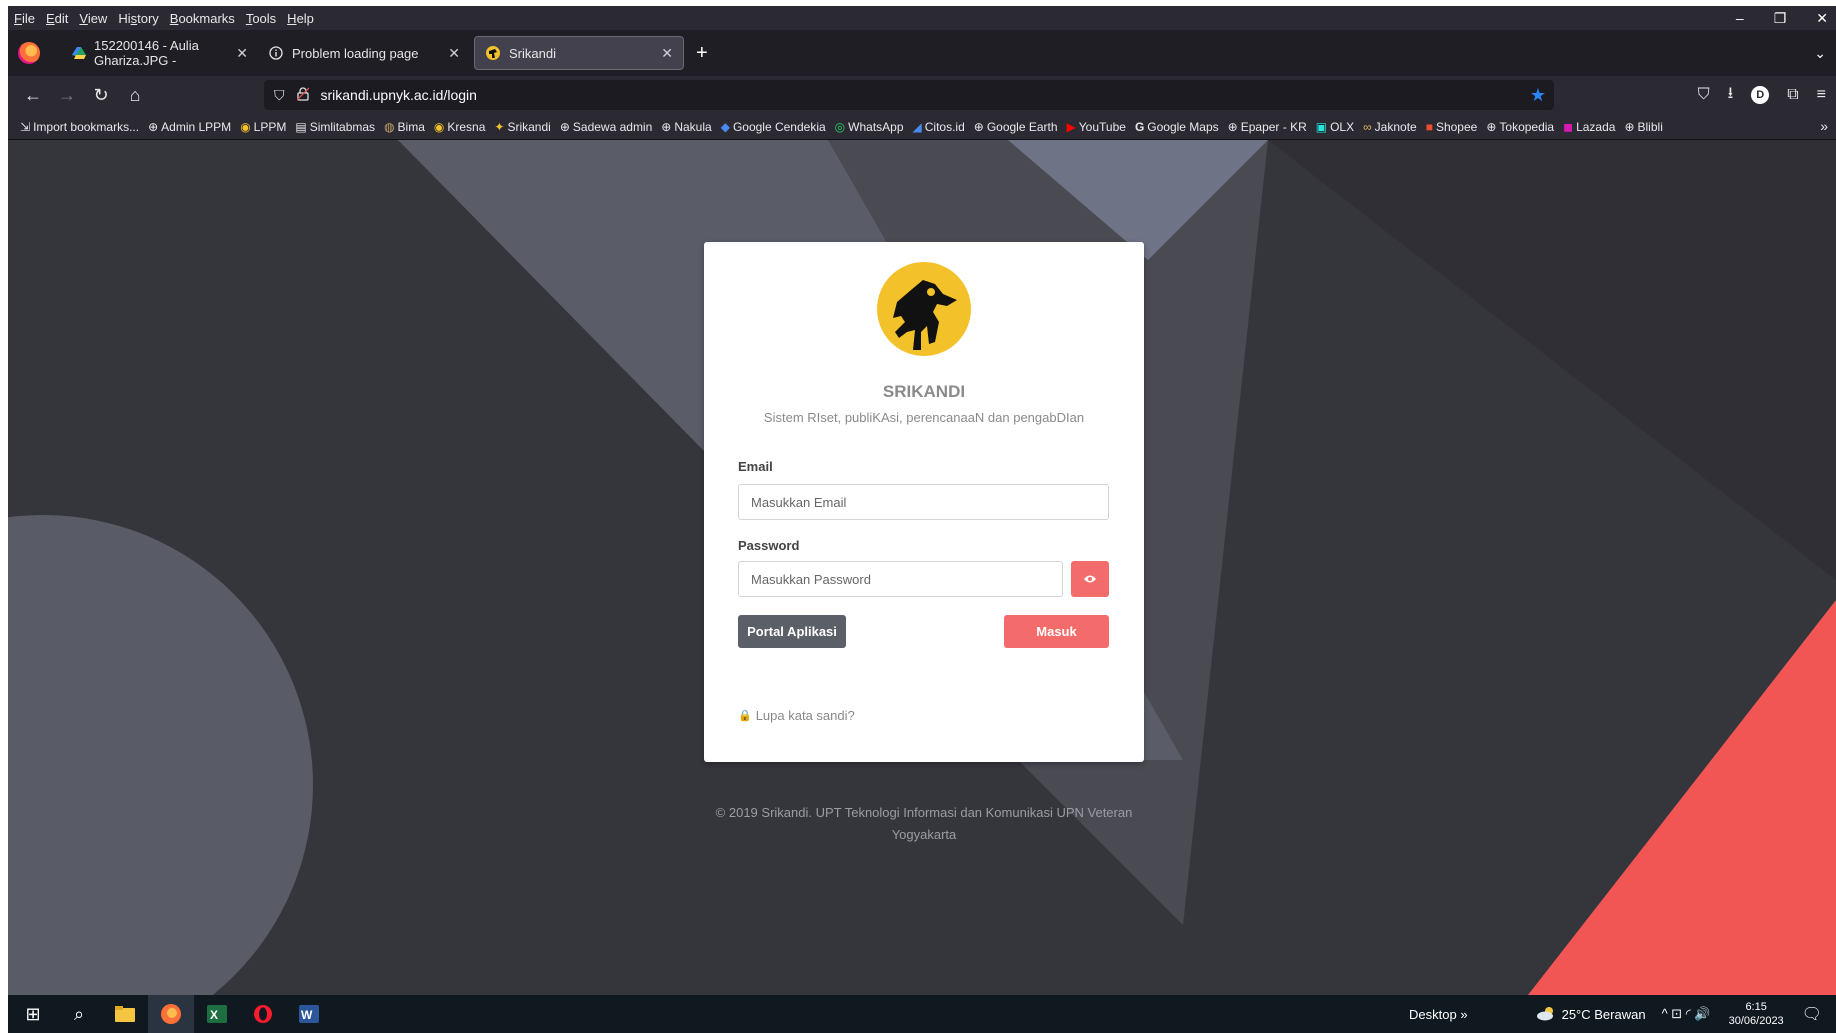 The image size is (1836, 1033). What do you see at coordinates (261, 18) in the screenshot?
I see `menu-tools: Tools` at bounding box center [261, 18].